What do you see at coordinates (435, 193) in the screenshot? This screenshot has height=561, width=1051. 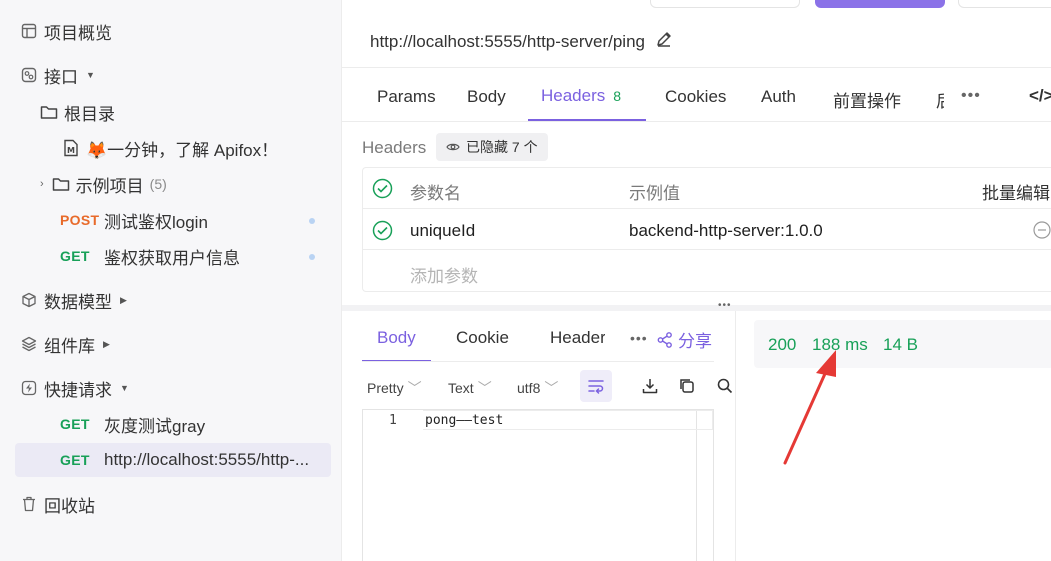 I see `col-param-name: 参数名` at bounding box center [435, 193].